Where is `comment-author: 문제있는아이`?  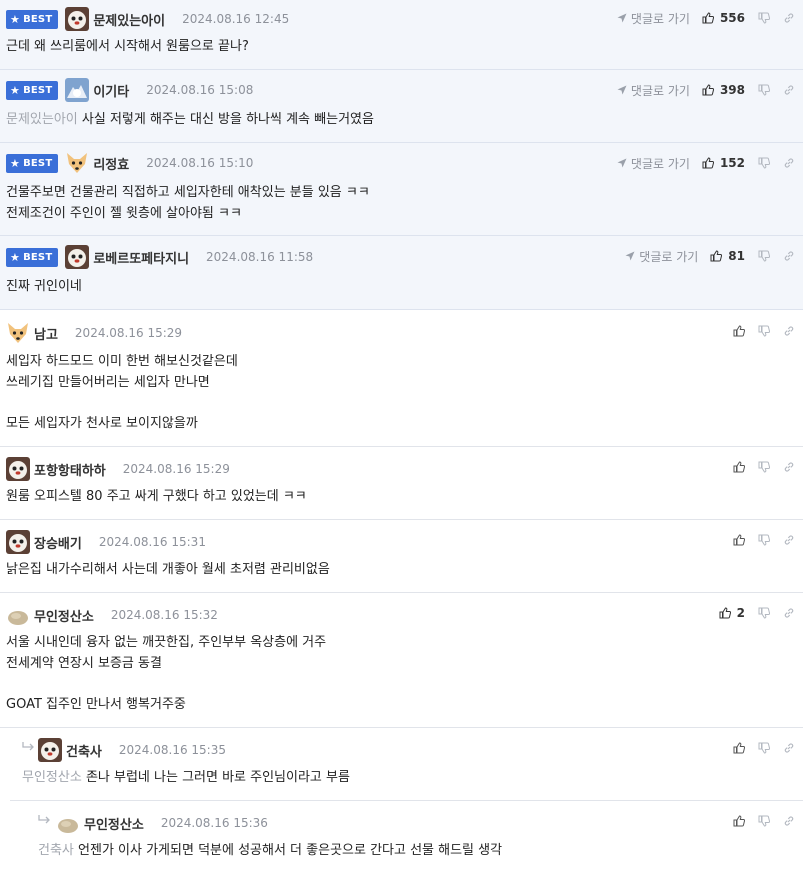 comment-author: 문제있는아이 is located at coordinates (129, 19).